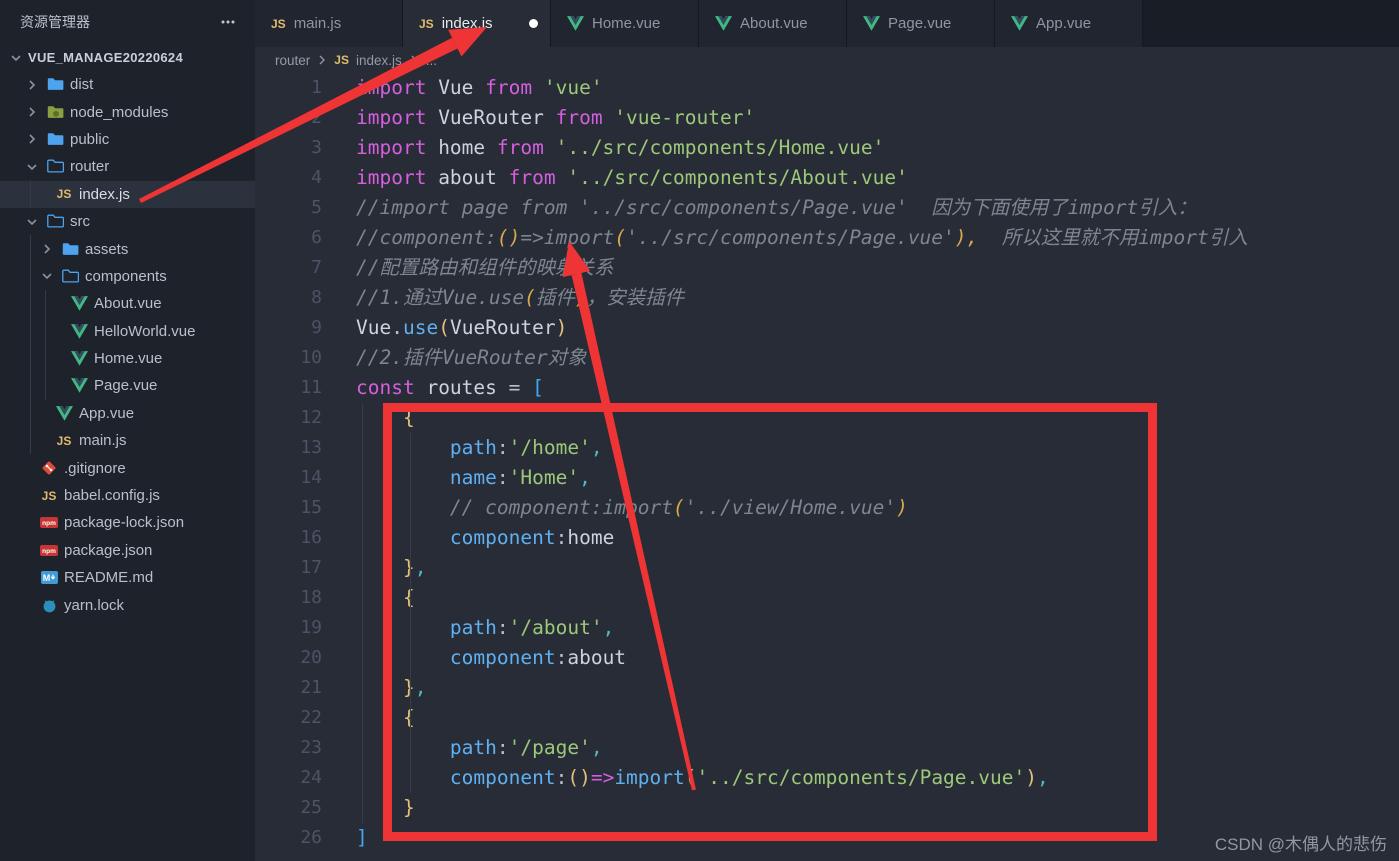  I want to click on tree-item-label: yarn.lock, so click(94, 605).